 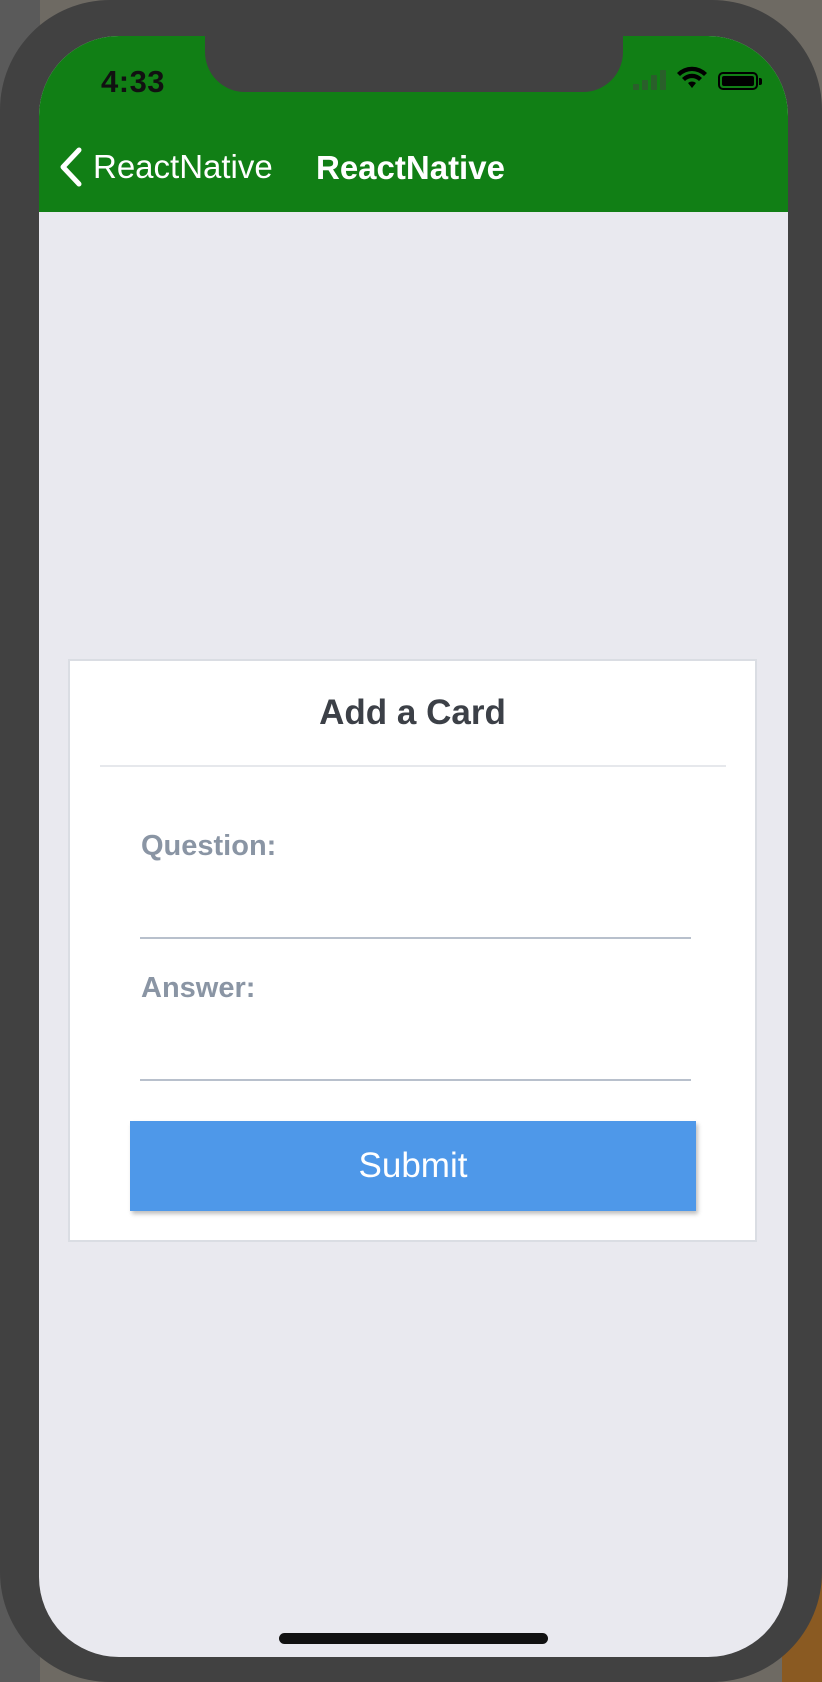 What do you see at coordinates (410, 167) in the screenshot?
I see `page-title: ReactNative` at bounding box center [410, 167].